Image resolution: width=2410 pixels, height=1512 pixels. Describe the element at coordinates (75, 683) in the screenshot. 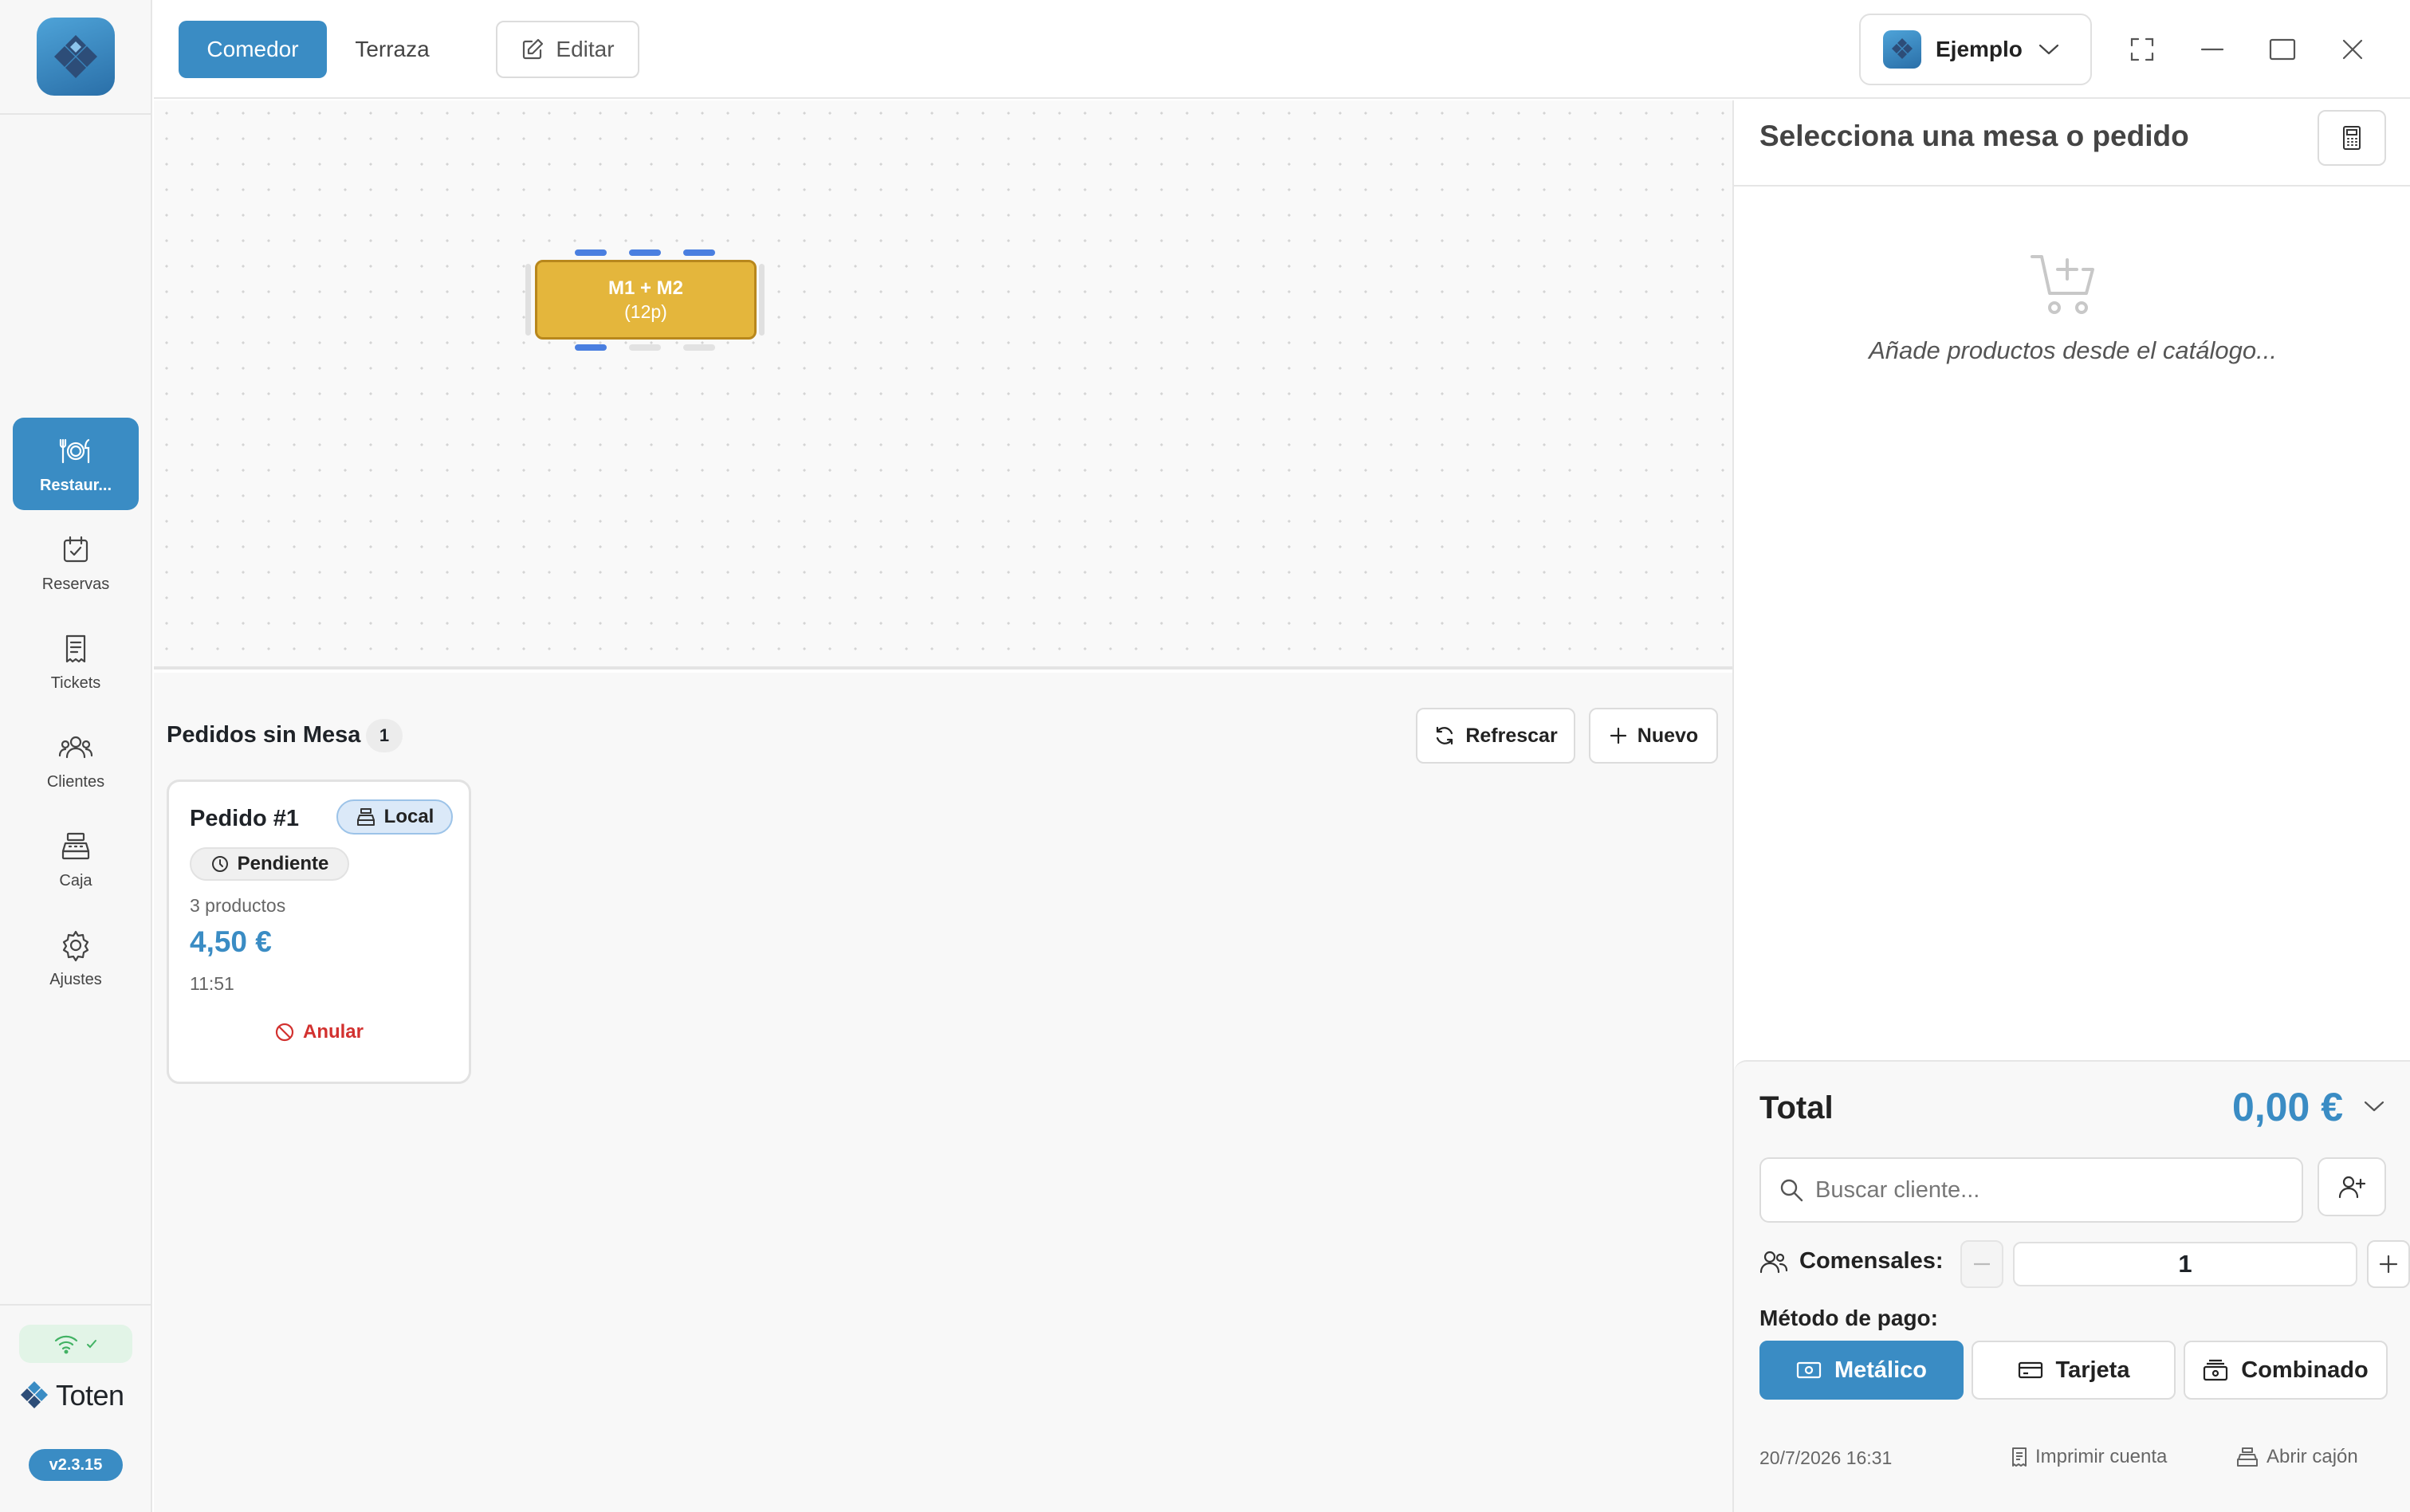

I see `sidebar-item-label: Tickets` at that location.